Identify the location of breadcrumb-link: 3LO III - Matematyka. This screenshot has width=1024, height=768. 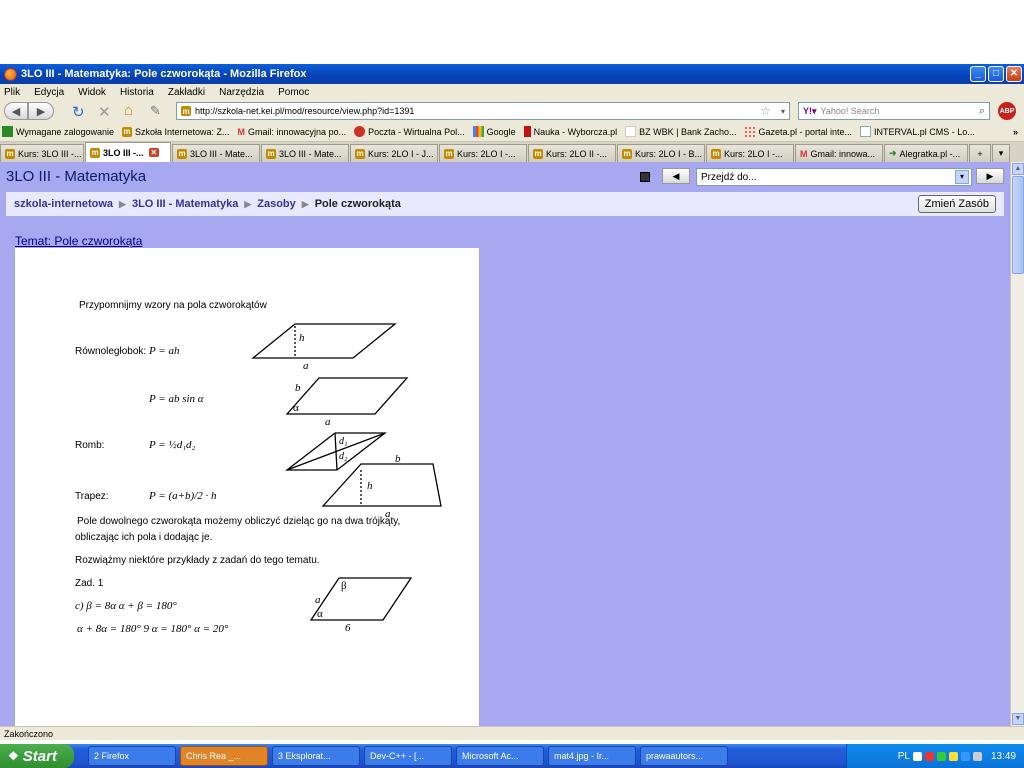
(185, 204).